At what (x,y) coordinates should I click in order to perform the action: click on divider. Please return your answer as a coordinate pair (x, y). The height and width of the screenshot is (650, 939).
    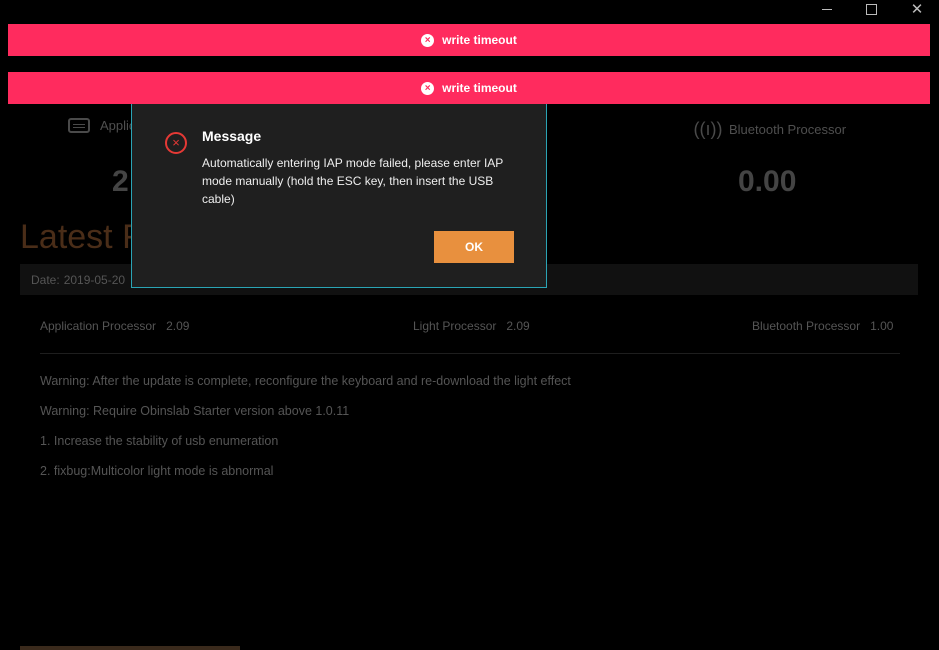
    Looking at the image, I should click on (470, 353).